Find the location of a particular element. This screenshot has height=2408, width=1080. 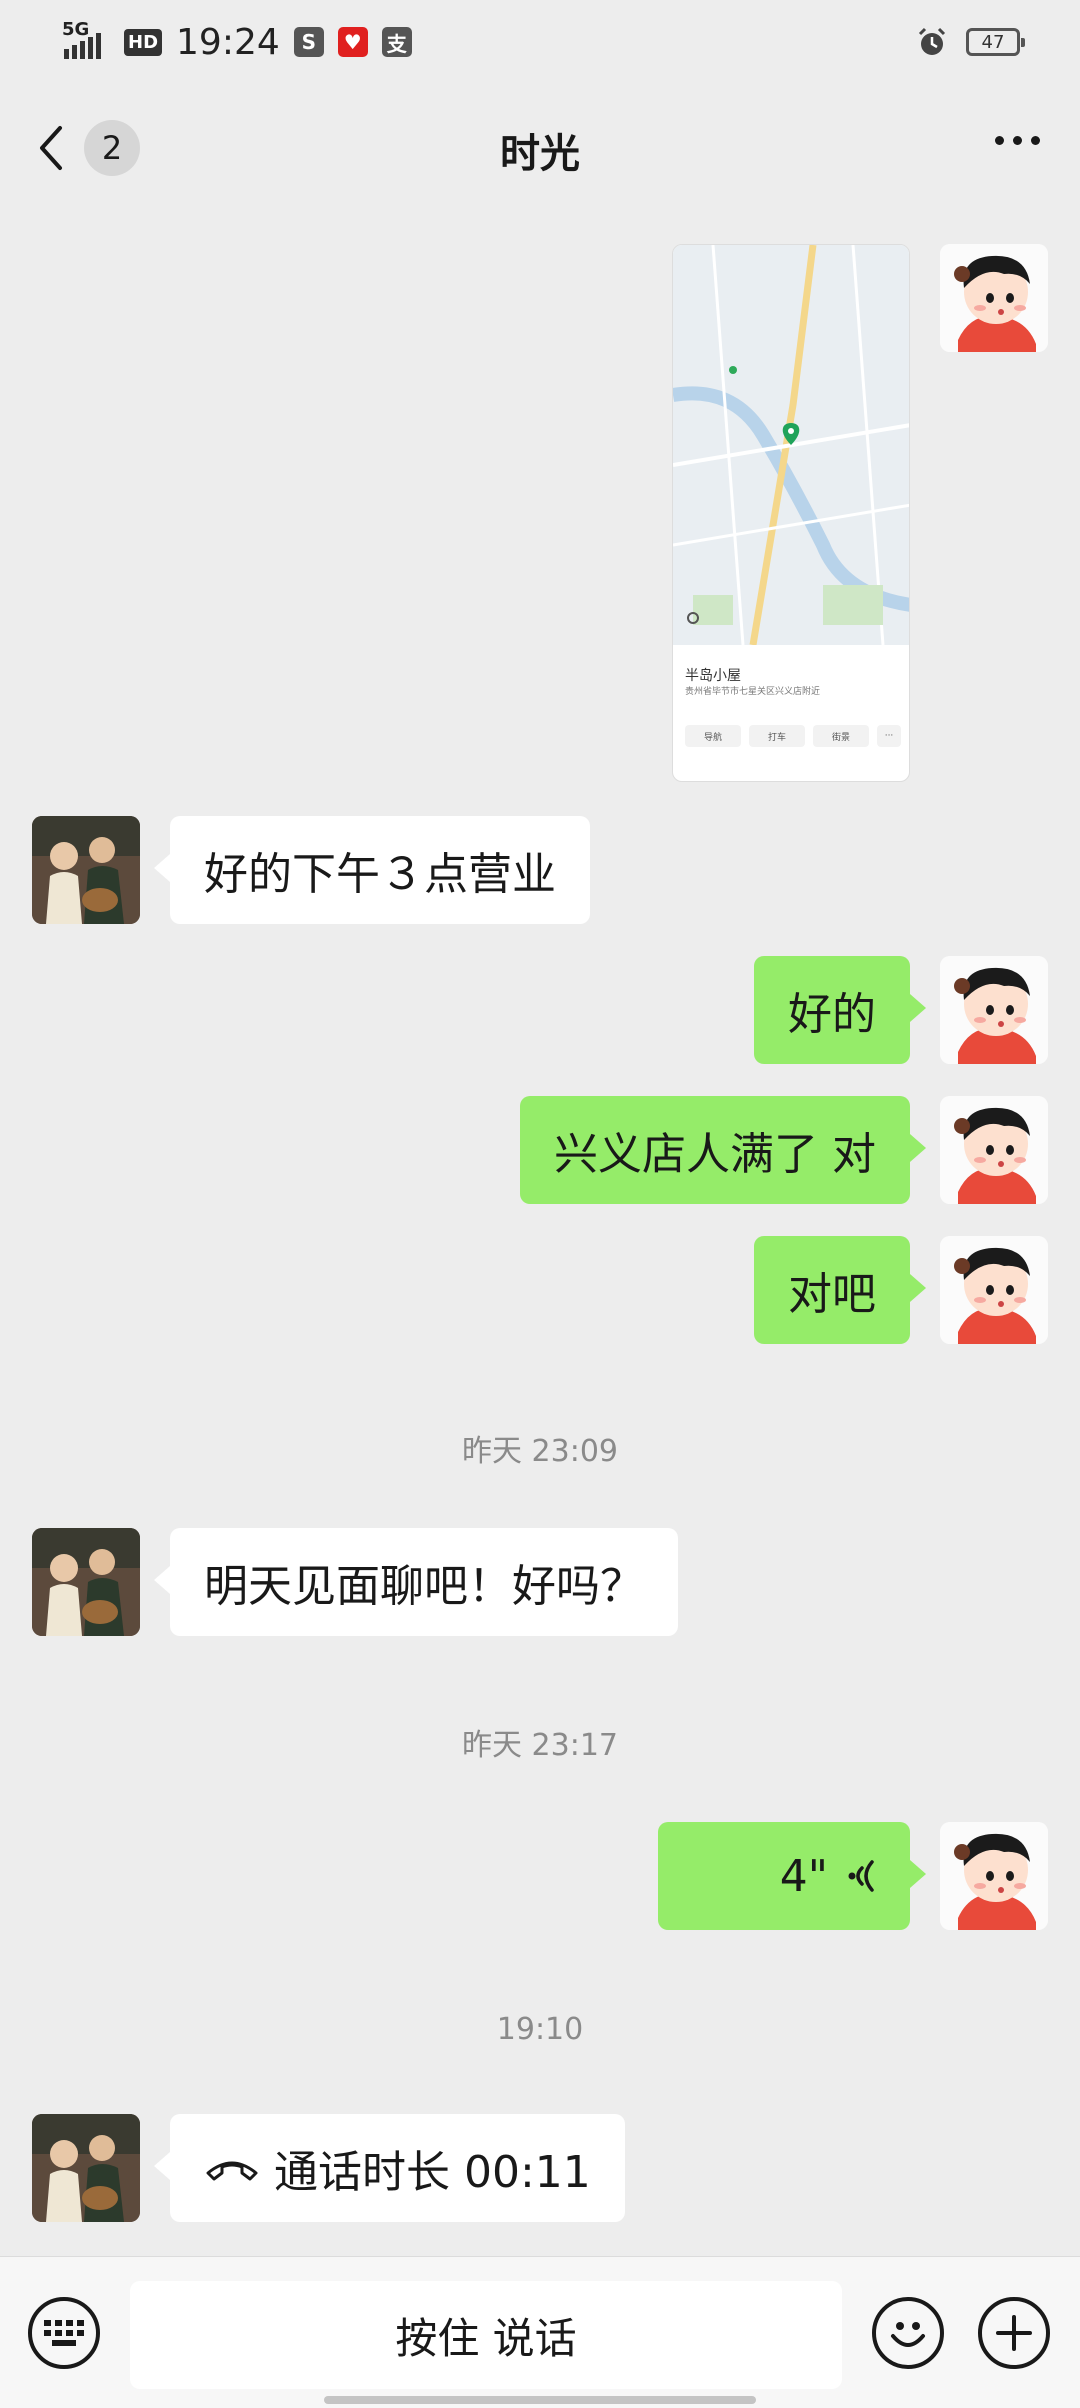

sent-message-bubble: 兴义店人满了 对 is located at coordinates (723, 1150).